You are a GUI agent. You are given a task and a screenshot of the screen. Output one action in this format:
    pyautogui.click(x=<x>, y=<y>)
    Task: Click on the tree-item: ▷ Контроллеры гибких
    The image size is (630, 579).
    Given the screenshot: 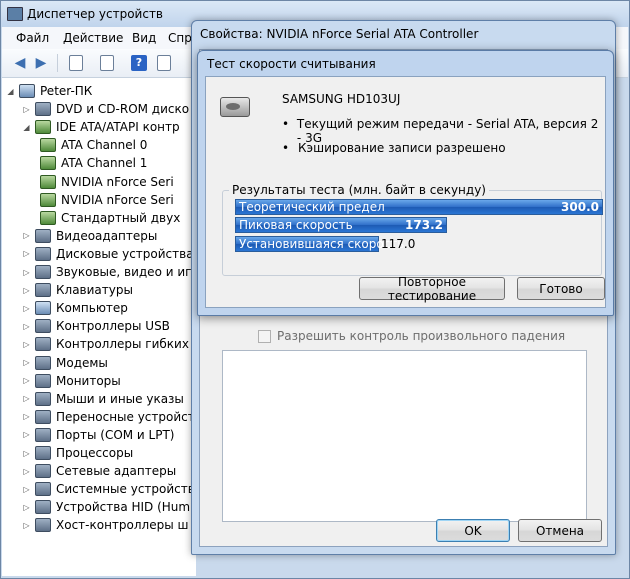 What is the action you would take?
    pyautogui.click(x=105, y=344)
    